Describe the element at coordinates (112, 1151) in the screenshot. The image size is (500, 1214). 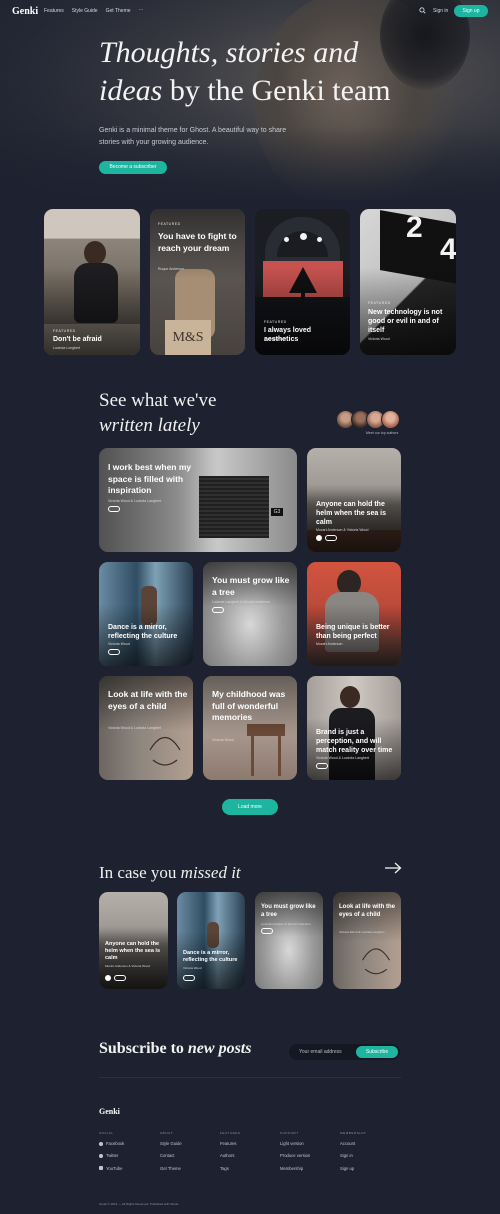
I see `footer-column-social: SOCIAL Facebook Twitter YouTube` at that location.